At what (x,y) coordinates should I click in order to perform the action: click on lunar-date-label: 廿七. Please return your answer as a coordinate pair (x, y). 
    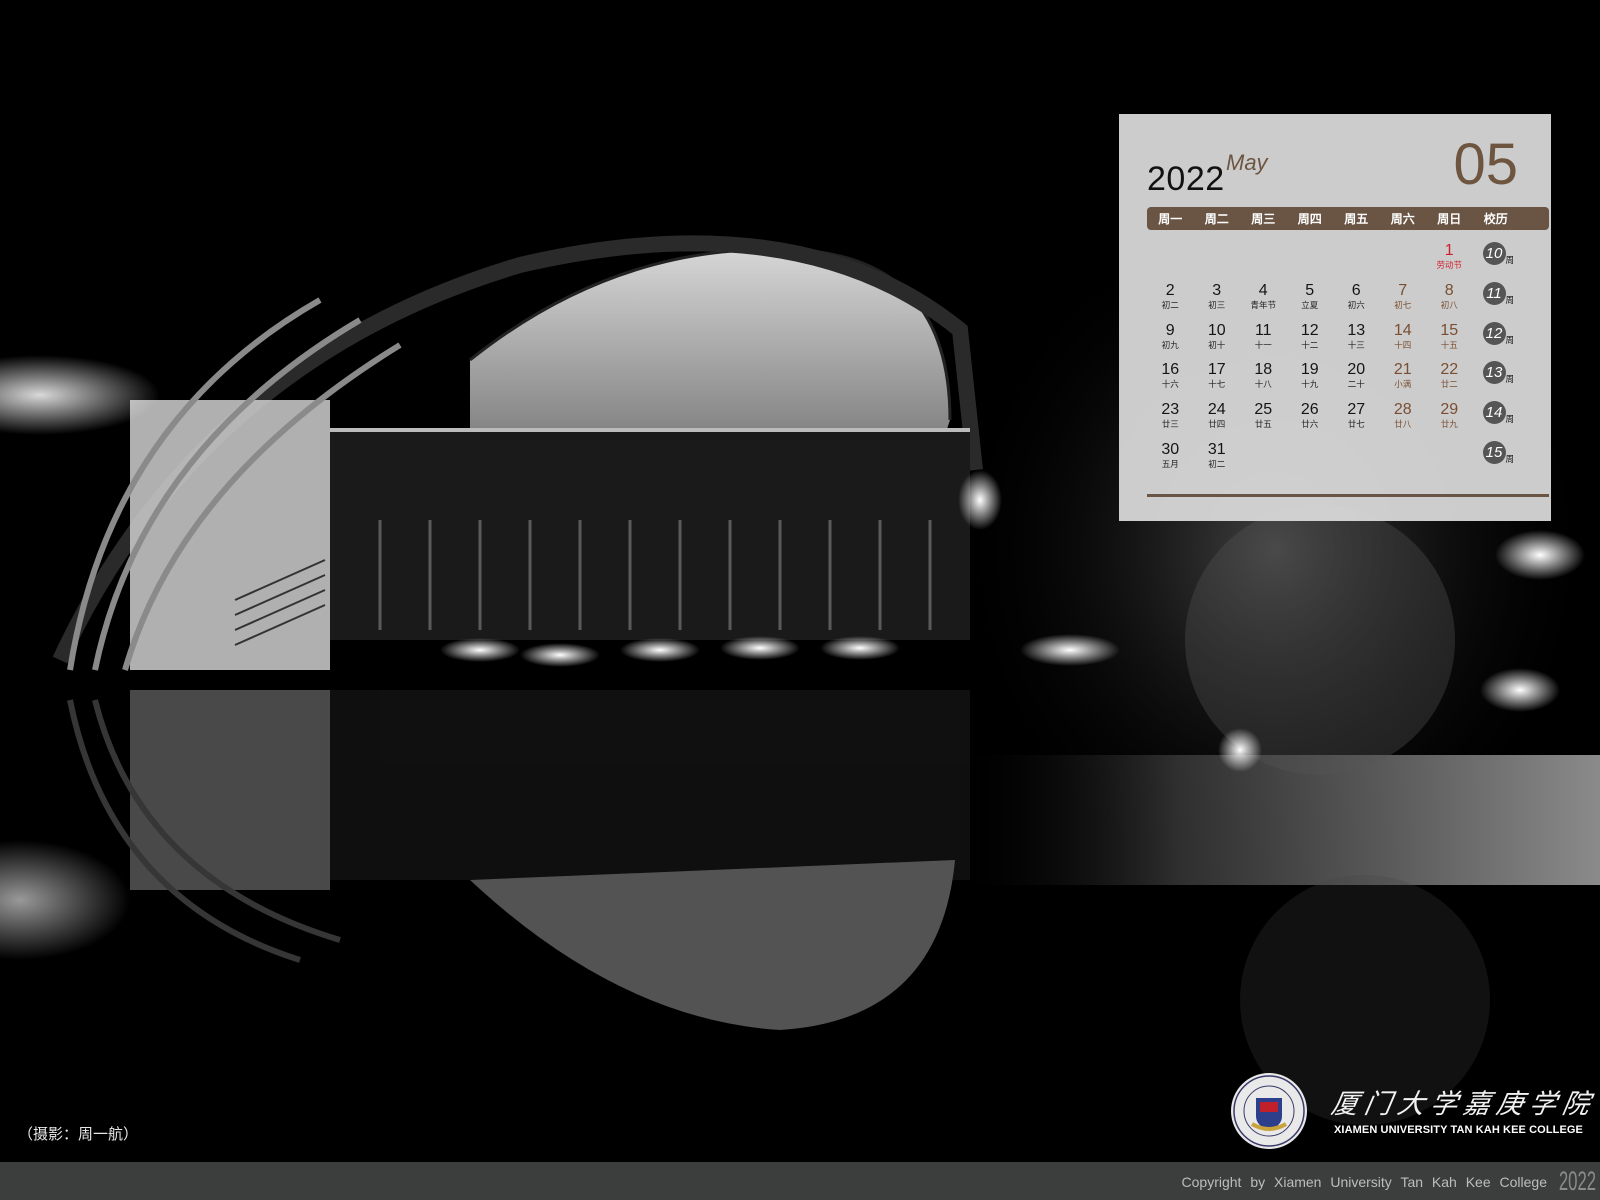
    Looking at the image, I should click on (1356, 425).